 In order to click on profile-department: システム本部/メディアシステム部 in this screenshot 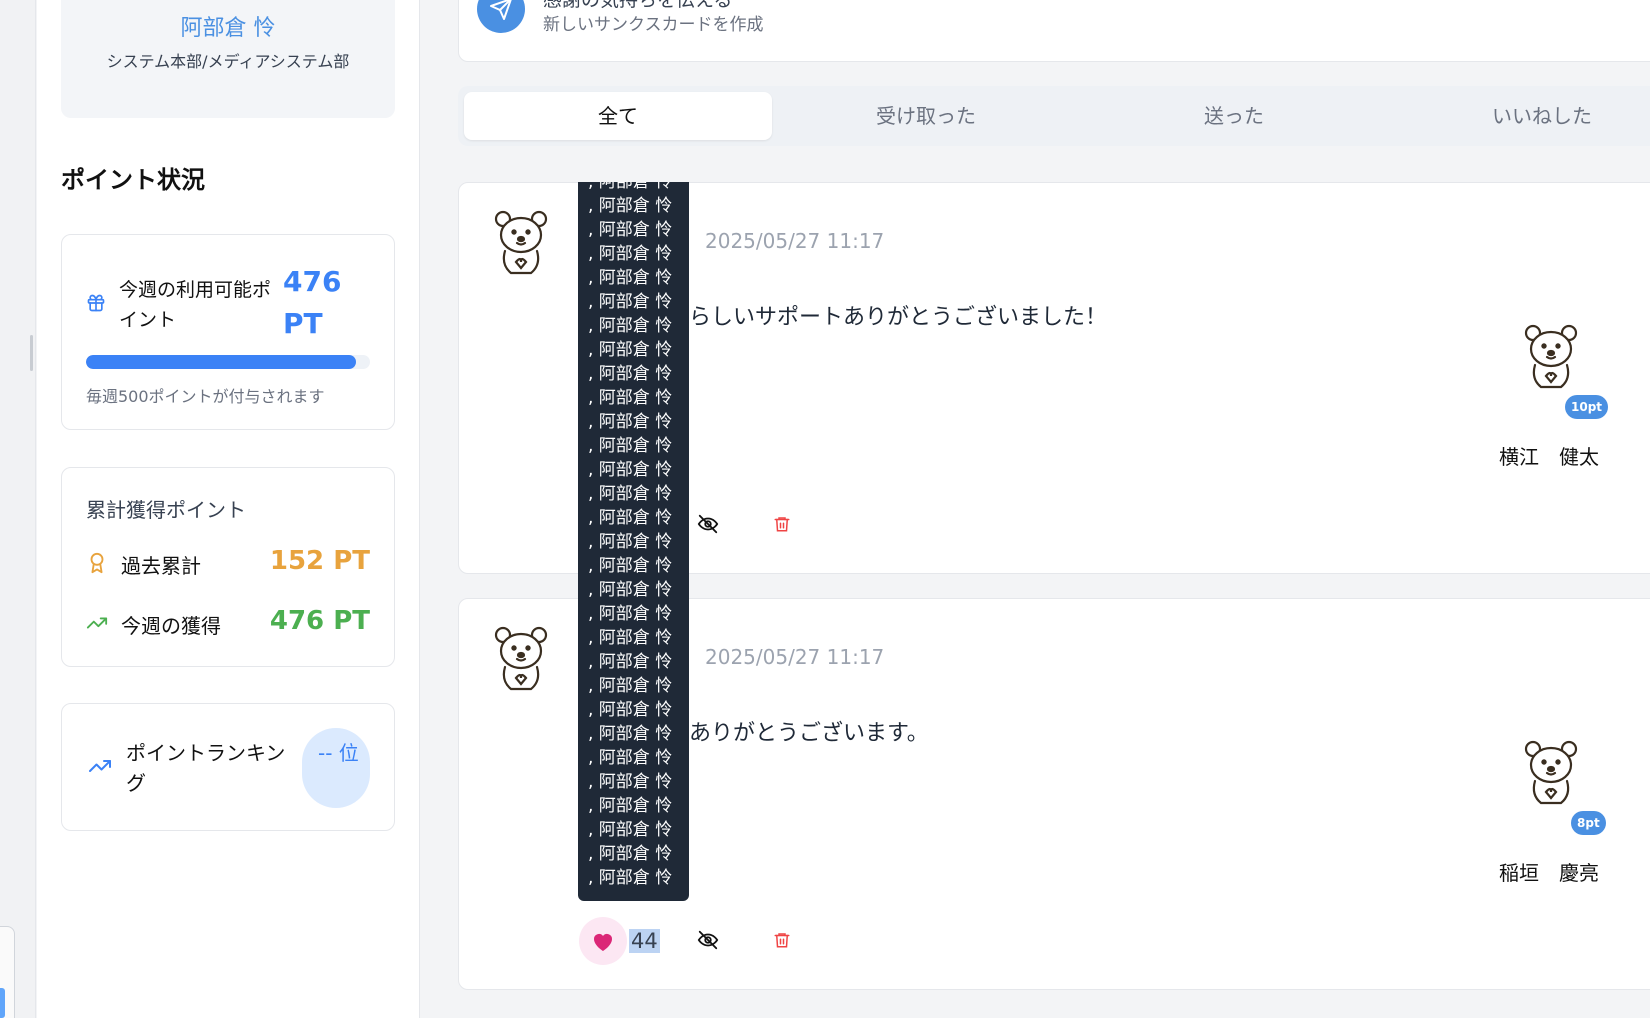, I will do `click(228, 61)`.